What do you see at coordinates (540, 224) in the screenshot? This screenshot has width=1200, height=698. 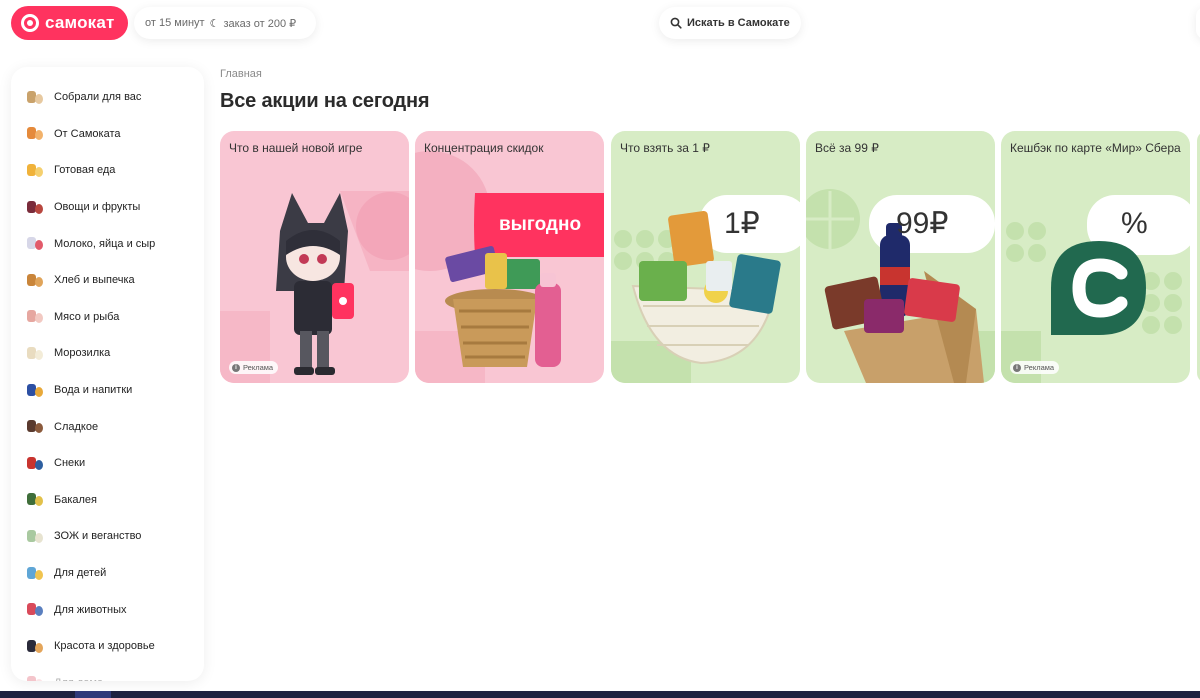 I see `promo-badge-text: выгодно` at bounding box center [540, 224].